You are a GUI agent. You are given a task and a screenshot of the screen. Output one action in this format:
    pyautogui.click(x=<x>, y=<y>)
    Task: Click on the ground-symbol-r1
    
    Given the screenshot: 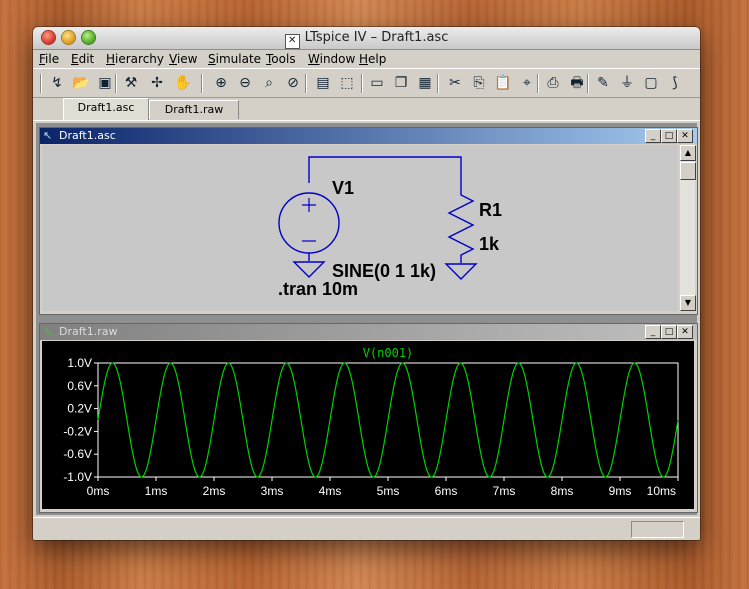 What is the action you would take?
    pyautogui.click(x=461, y=271)
    